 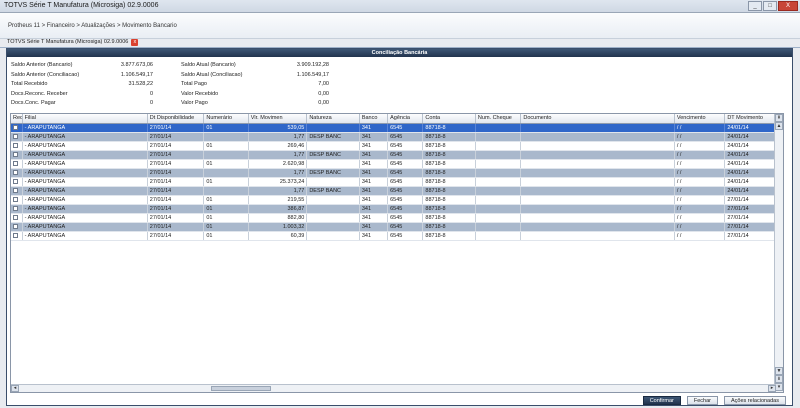 What do you see at coordinates (772, 388) in the screenshot?
I see `scroll-right-icon: ▸` at bounding box center [772, 388].